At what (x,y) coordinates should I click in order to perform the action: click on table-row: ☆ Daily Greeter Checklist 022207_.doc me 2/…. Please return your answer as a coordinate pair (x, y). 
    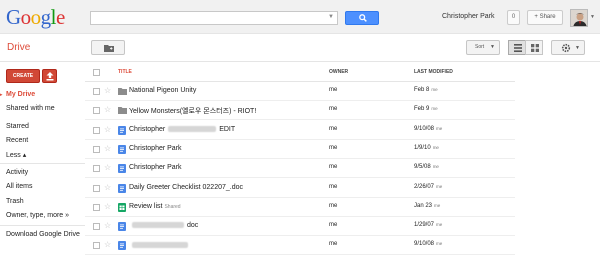
    Looking at the image, I should click on (300, 188).